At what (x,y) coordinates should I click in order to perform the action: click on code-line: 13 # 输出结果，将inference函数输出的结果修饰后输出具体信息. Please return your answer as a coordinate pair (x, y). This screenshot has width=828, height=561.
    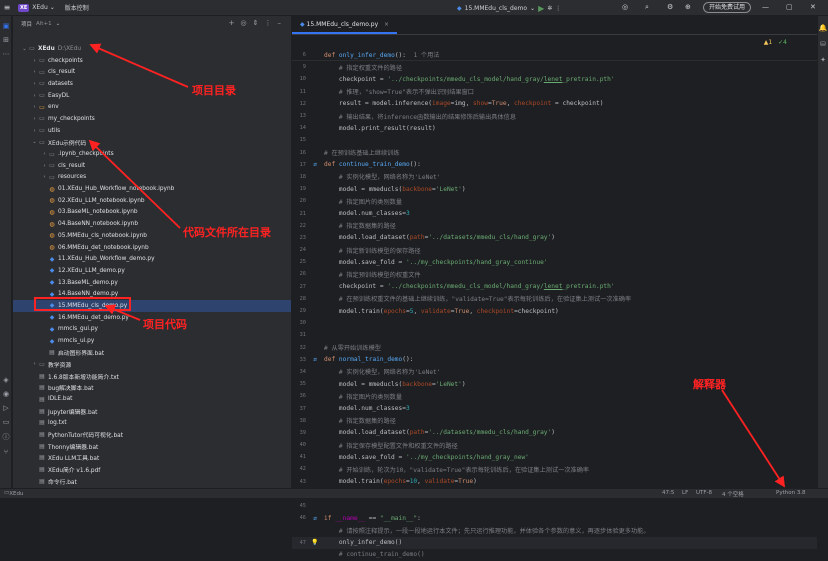
    Looking at the image, I should click on (554, 116).